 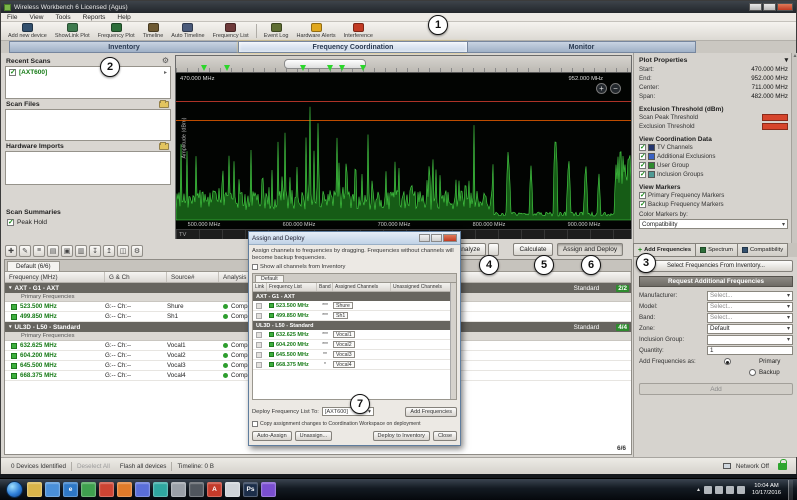 What do you see at coordinates (193, 277) in the screenshot?
I see `column-source: Source#` at bounding box center [193, 277].